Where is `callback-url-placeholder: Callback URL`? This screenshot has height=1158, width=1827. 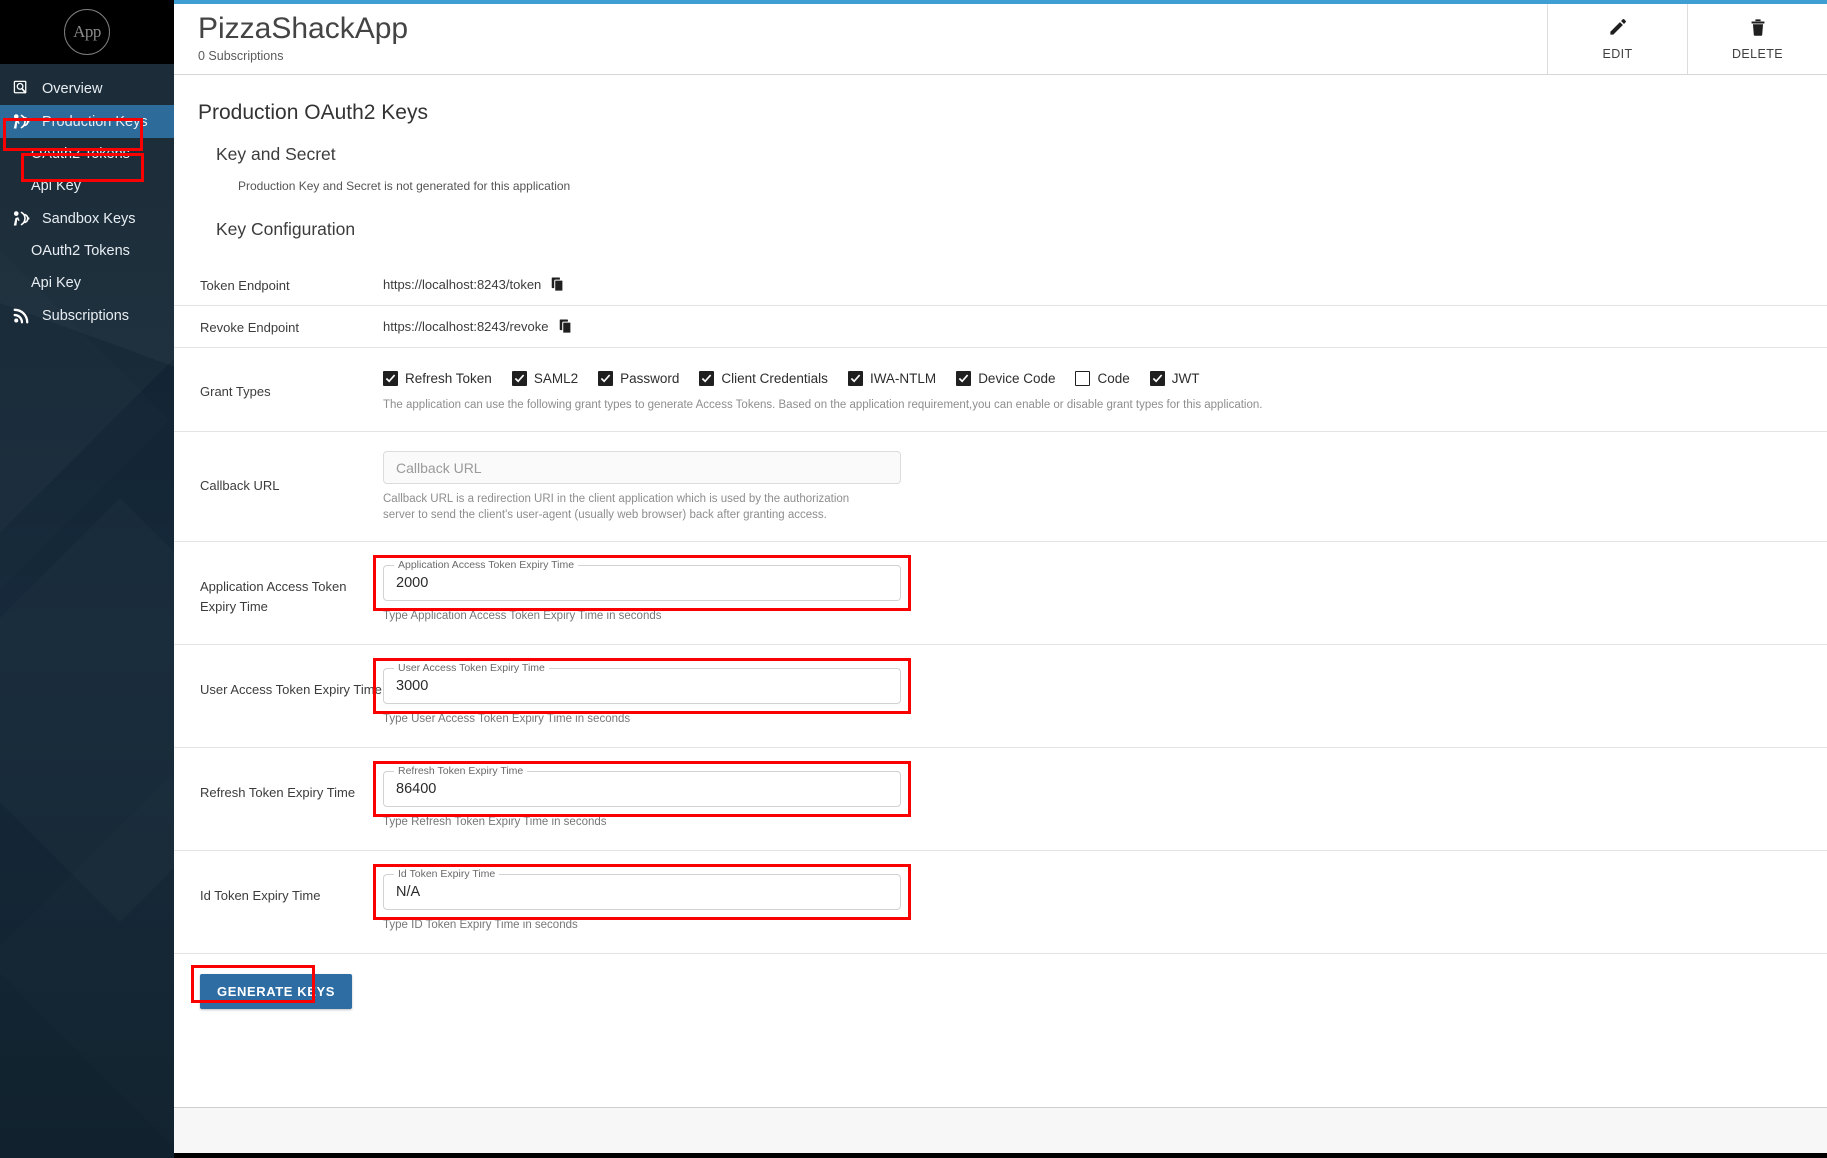 callback-url-placeholder: Callback URL is located at coordinates (439, 467).